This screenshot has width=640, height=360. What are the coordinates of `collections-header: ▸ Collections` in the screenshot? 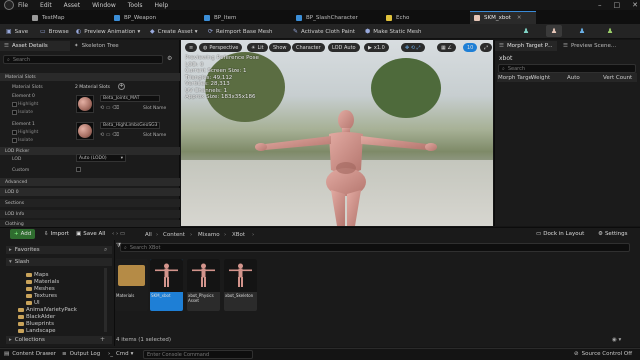 It's located at (59, 340).